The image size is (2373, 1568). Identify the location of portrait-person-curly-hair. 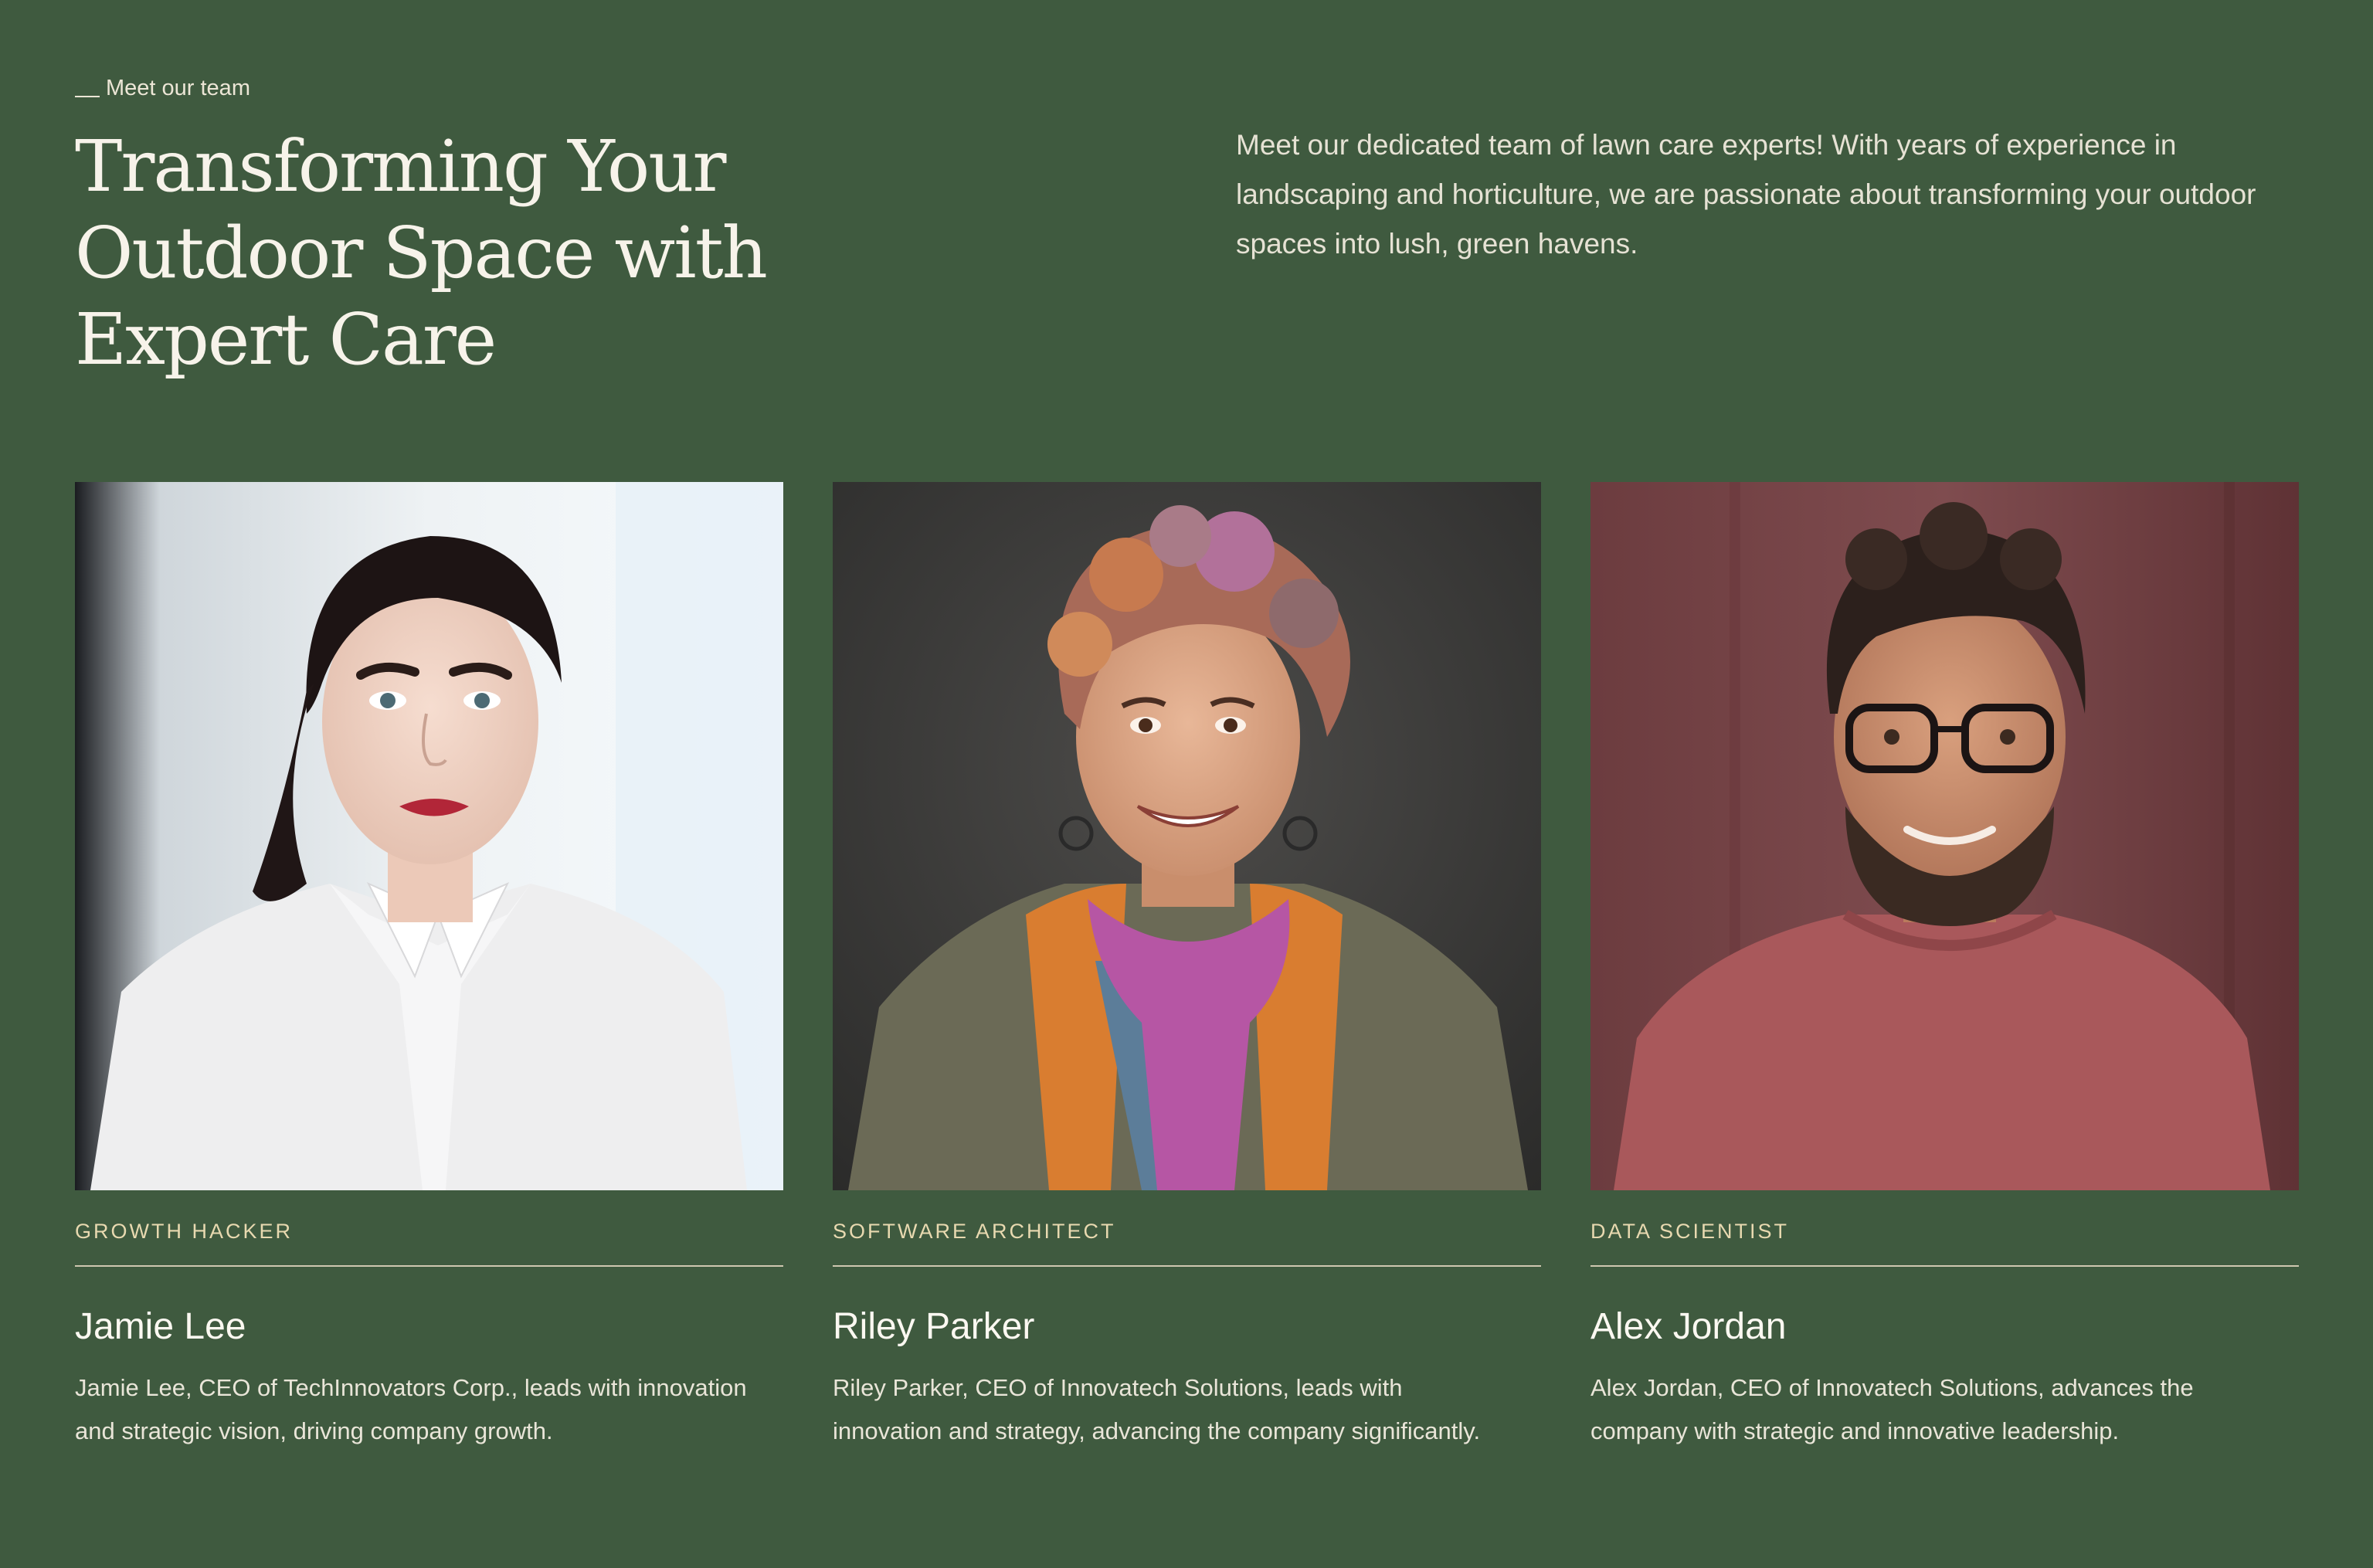
(1187, 836).